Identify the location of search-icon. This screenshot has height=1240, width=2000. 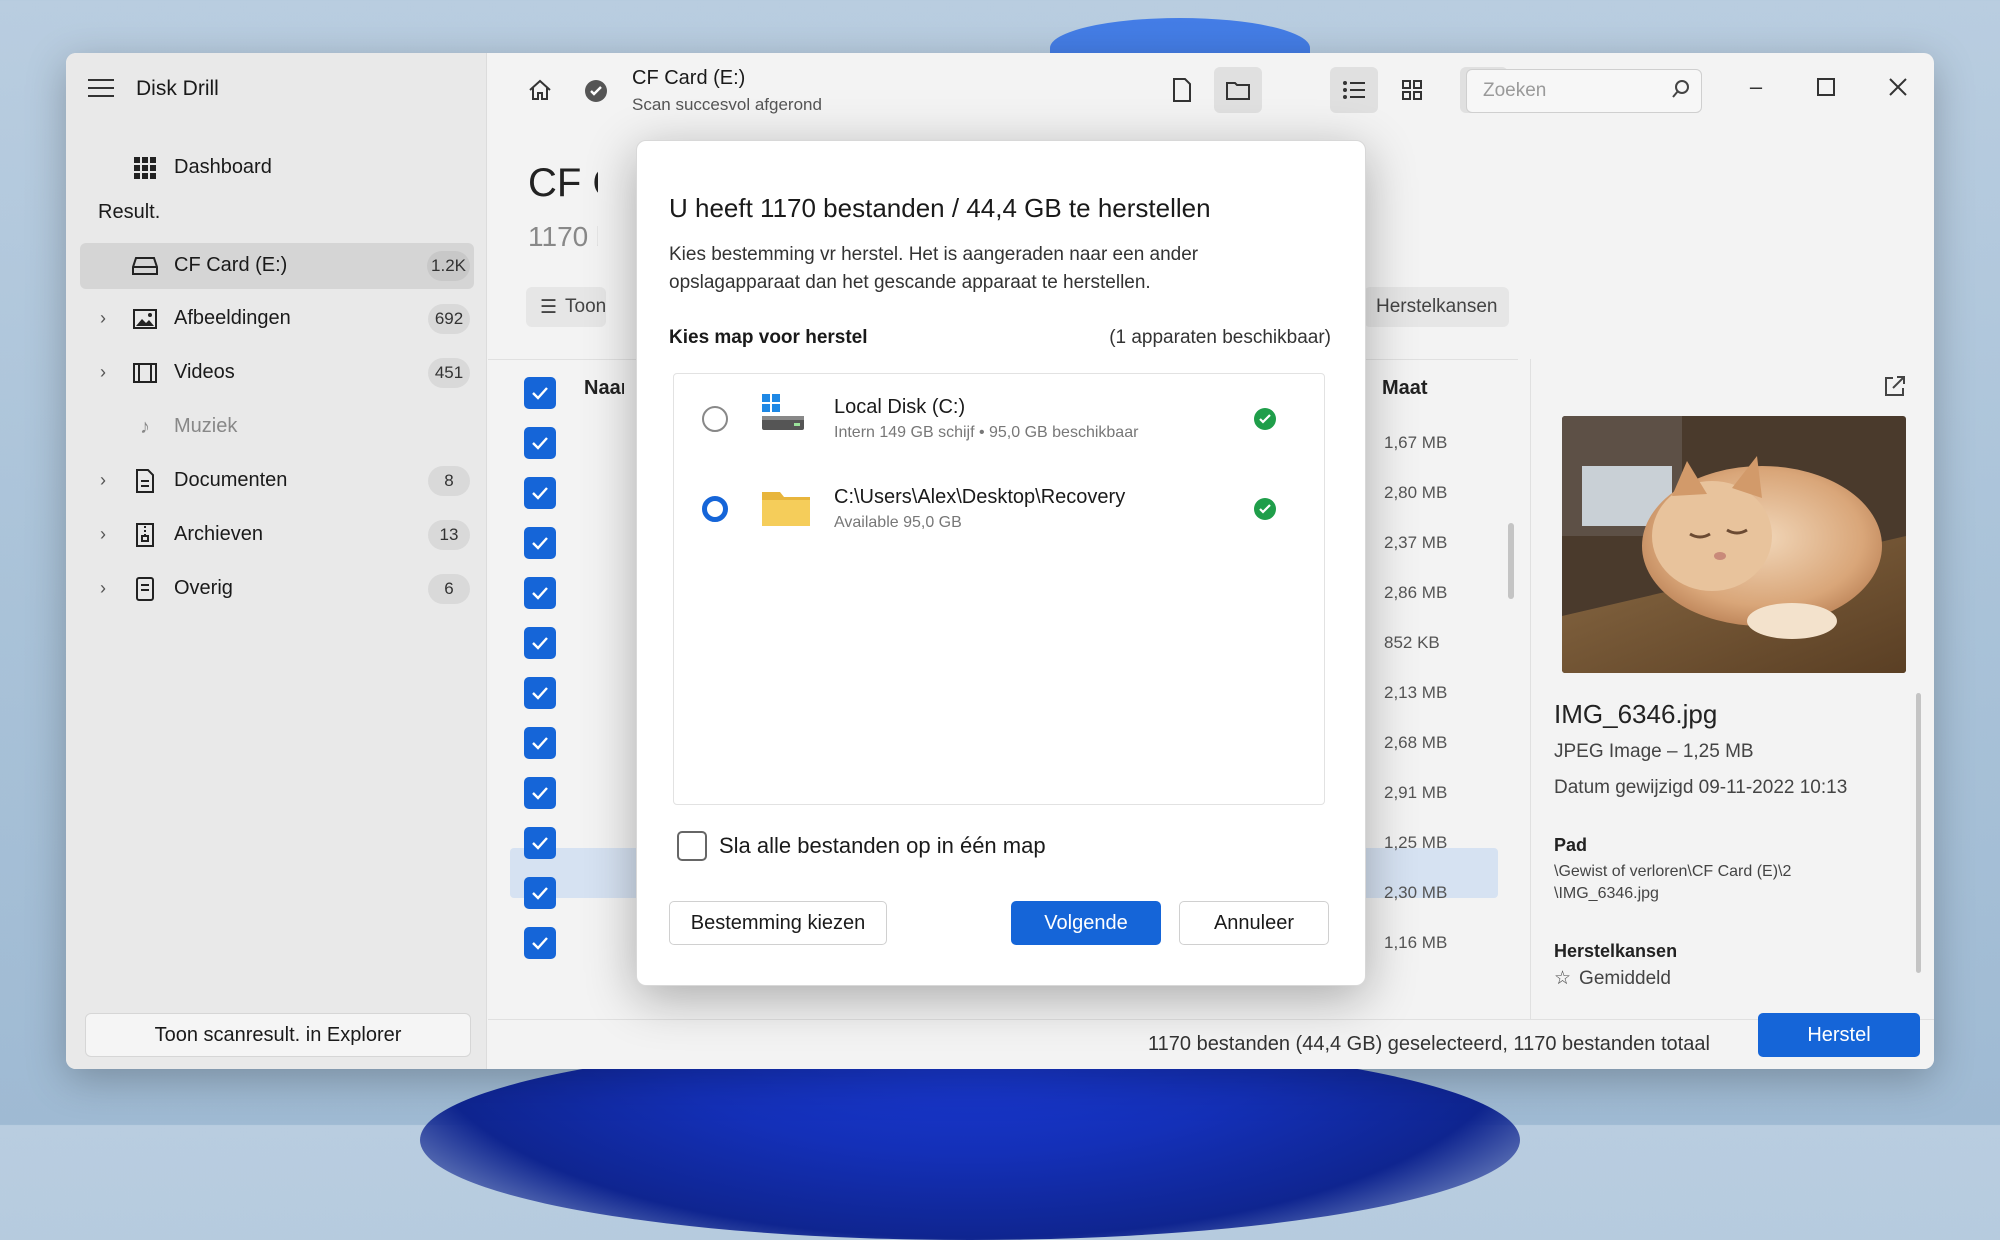
(1681, 91).